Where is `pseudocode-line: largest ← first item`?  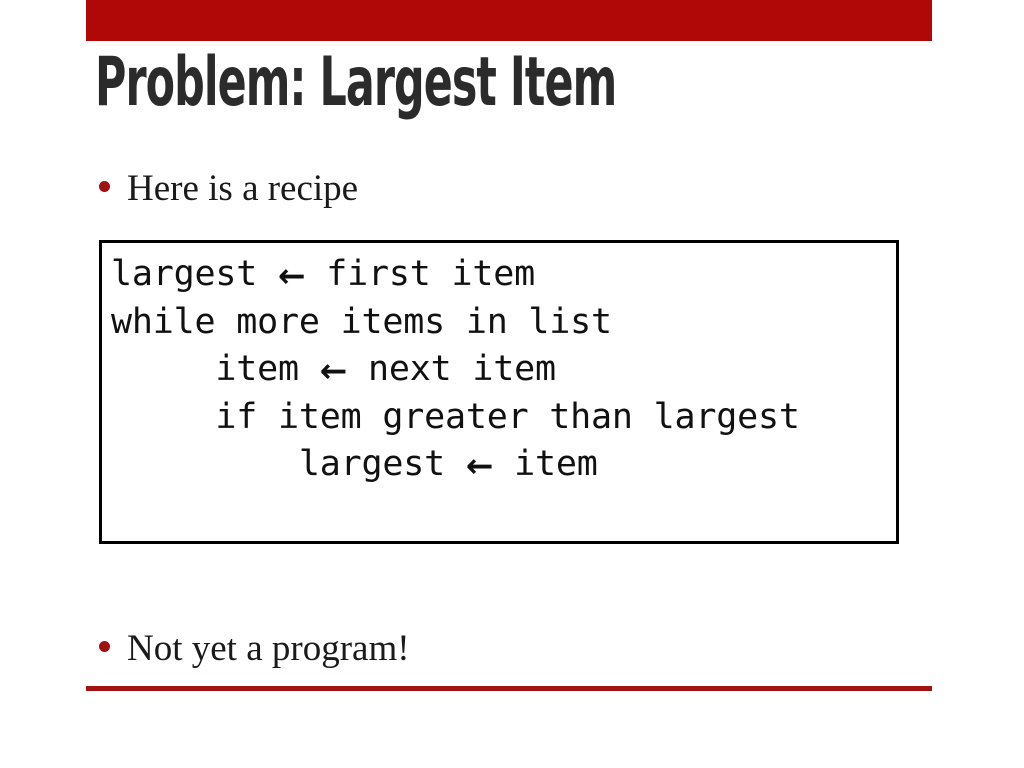 pseudocode-line: largest ← first item is located at coordinates (455, 275).